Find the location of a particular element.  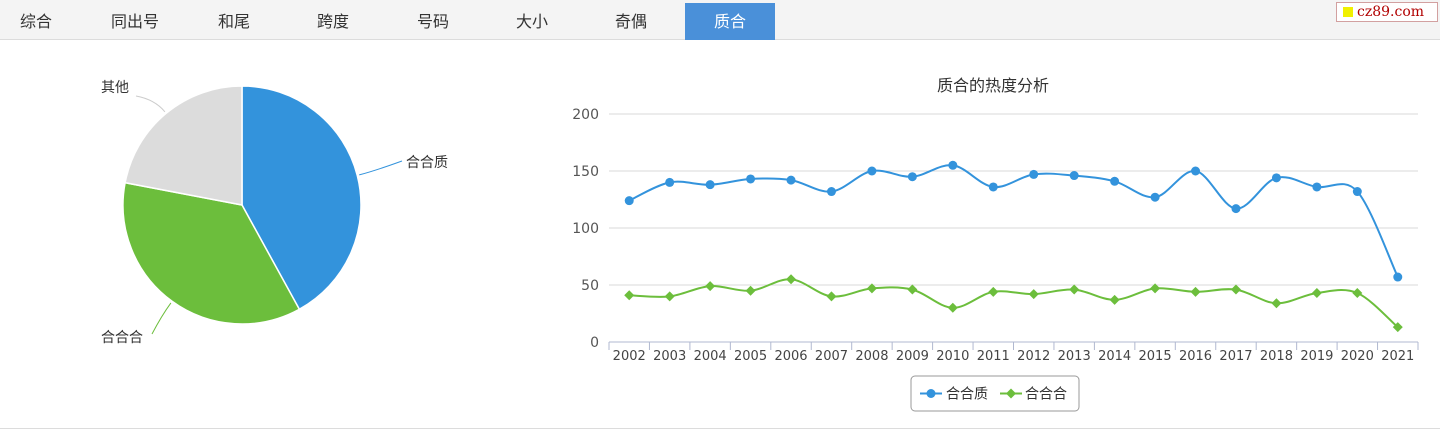

pie-label: 合合质 is located at coordinates (427, 163).